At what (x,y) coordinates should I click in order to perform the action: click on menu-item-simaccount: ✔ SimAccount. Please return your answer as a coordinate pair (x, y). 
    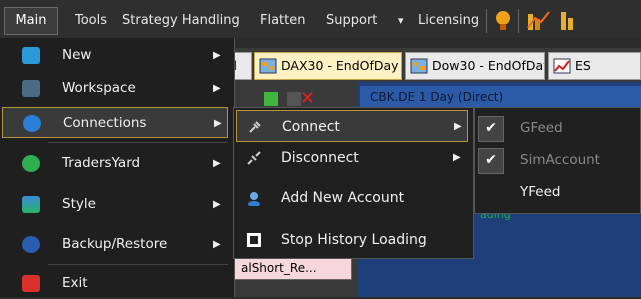
    Looking at the image, I should click on (557, 160).